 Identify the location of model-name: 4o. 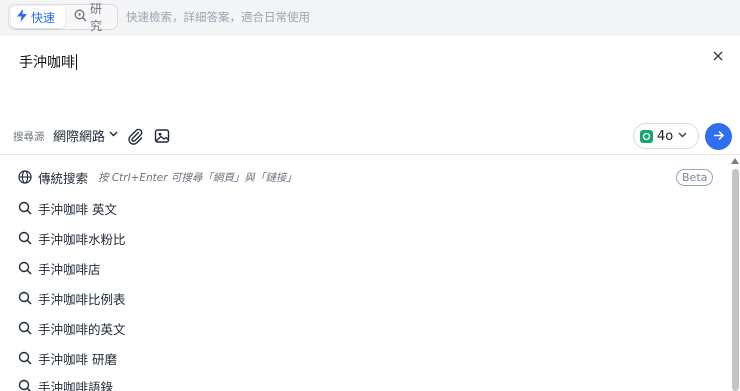
(665, 136).